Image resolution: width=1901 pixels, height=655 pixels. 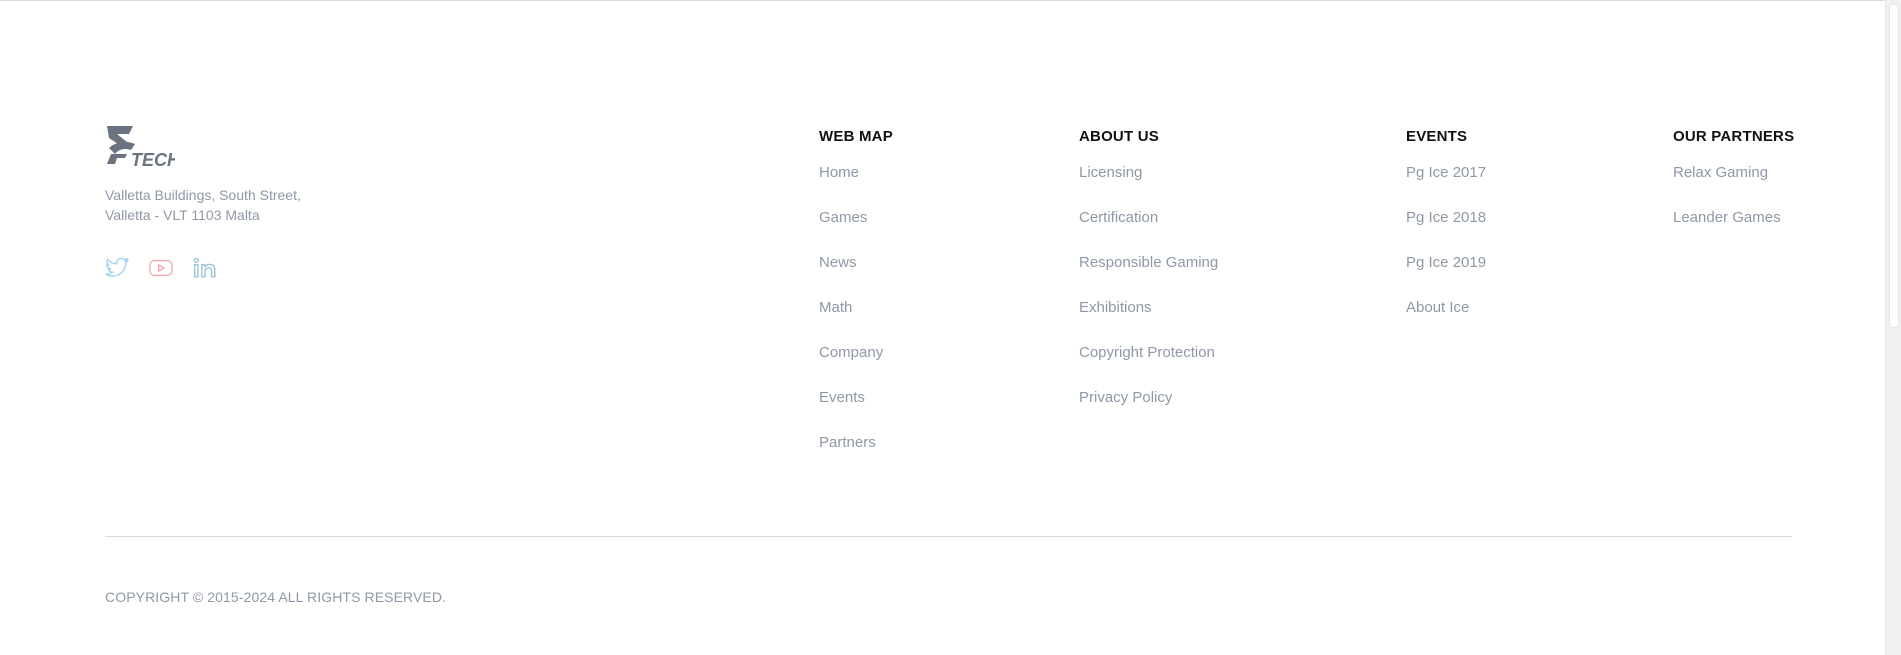 What do you see at coordinates (842, 397) in the screenshot?
I see `footer-link-label: Events` at bounding box center [842, 397].